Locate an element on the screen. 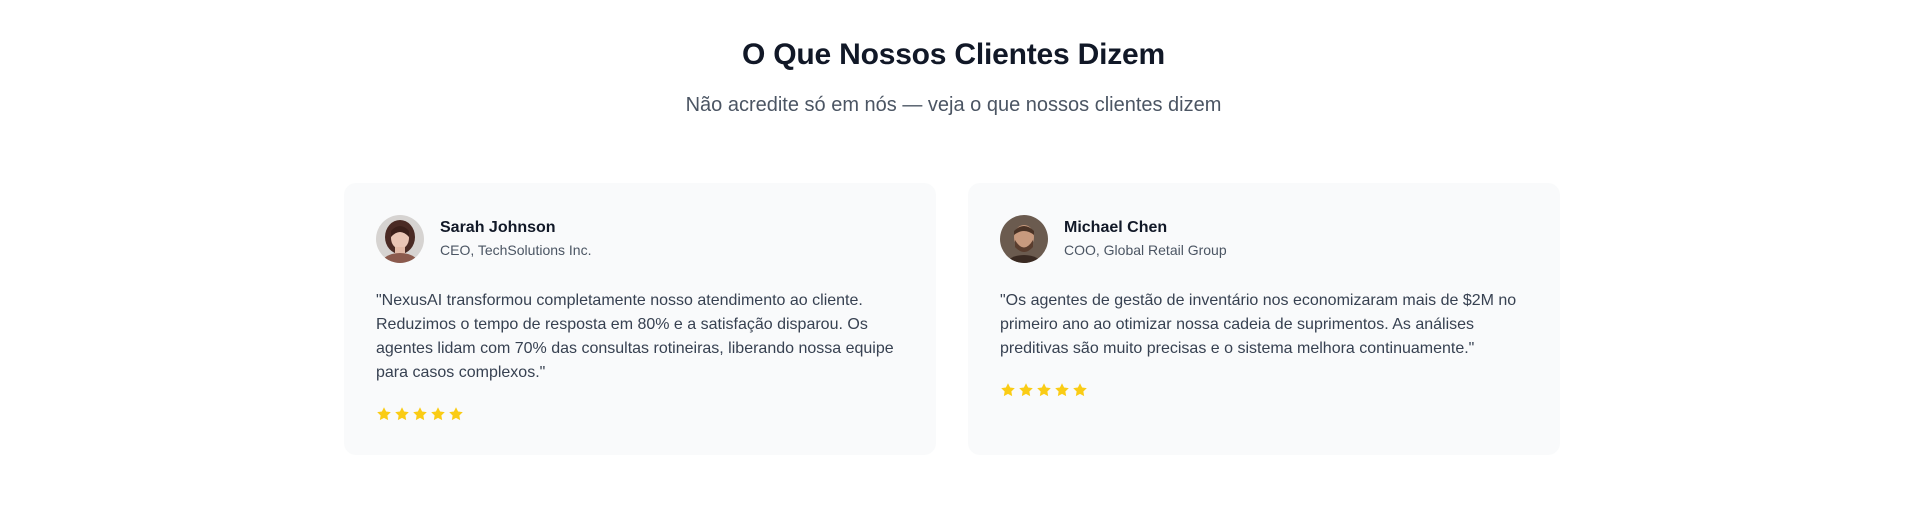  author-role: CEO, TechSolutions Inc. is located at coordinates (516, 250).